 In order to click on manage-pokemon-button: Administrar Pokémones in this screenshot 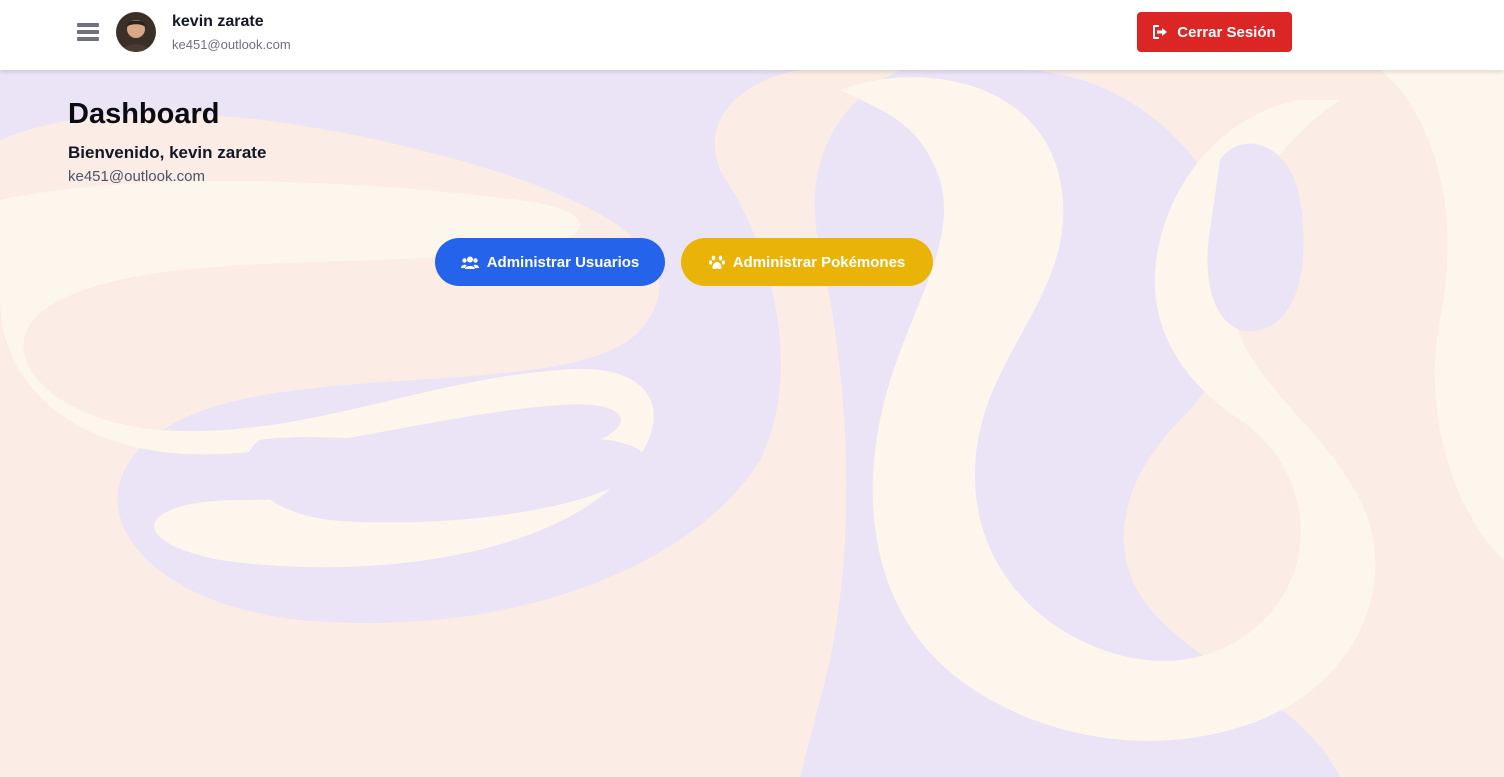, I will do `click(807, 262)`.